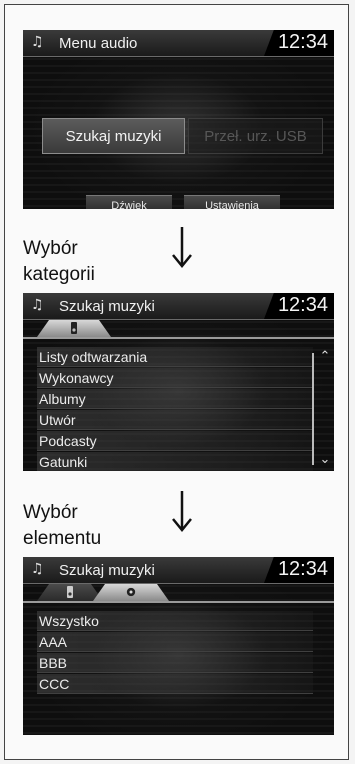 This screenshot has height=764, width=355. What do you see at coordinates (178, 43) in the screenshot?
I see `title-bar: ♫ Menu audio 12:34` at bounding box center [178, 43].